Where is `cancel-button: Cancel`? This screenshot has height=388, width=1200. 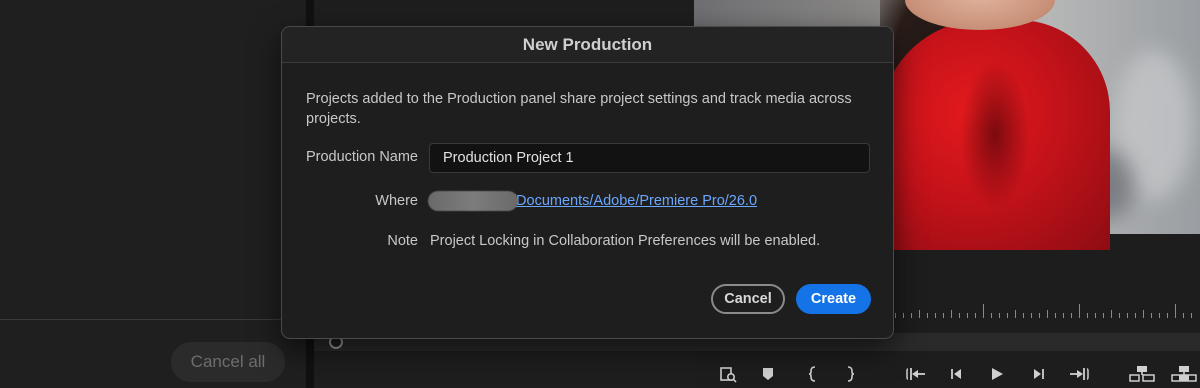 cancel-button: Cancel is located at coordinates (748, 299).